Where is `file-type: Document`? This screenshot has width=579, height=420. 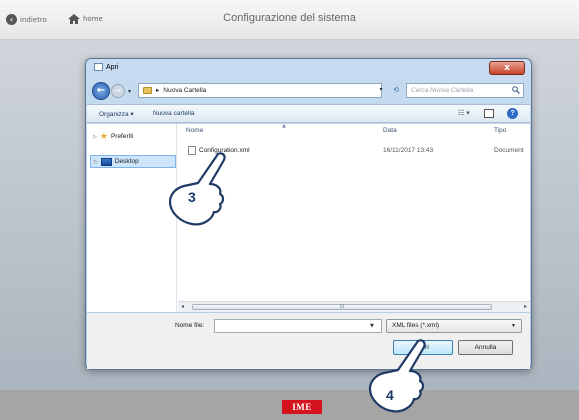
file-type: Document is located at coordinates (509, 150).